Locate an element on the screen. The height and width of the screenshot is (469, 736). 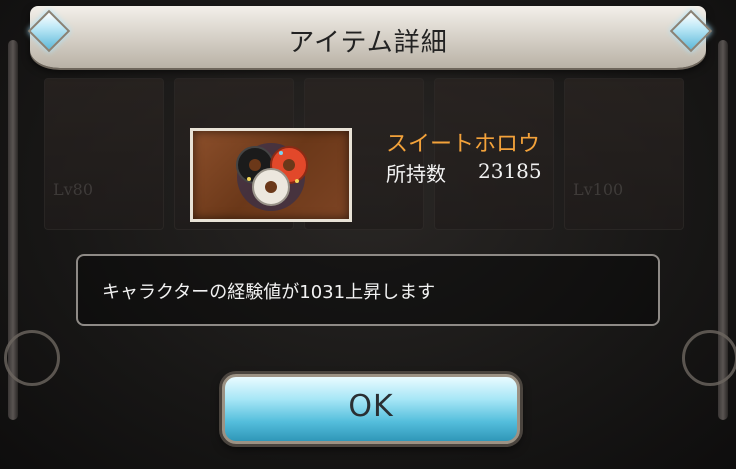
bottom-right-ornament is located at coordinates (709, 358).